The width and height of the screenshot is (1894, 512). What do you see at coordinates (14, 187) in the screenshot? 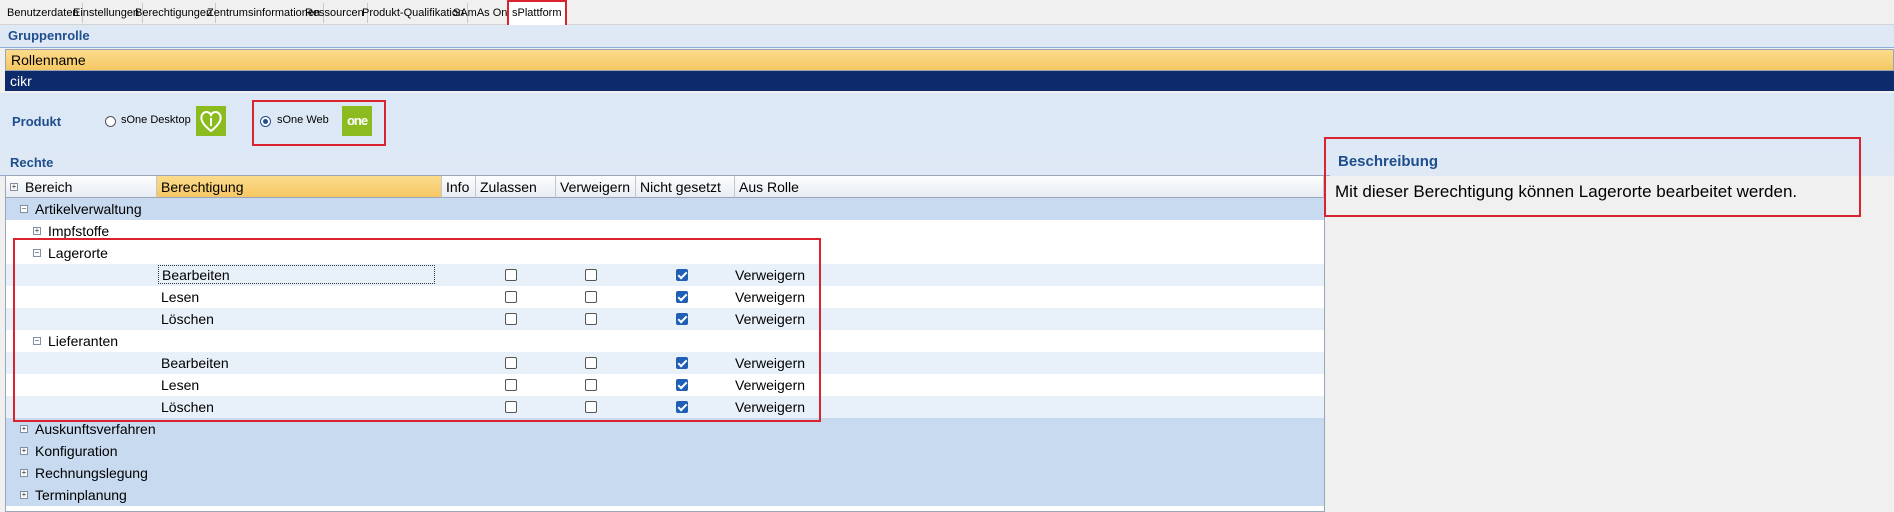
I see `expand-all-icon: +` at bounding box center [14, 187].